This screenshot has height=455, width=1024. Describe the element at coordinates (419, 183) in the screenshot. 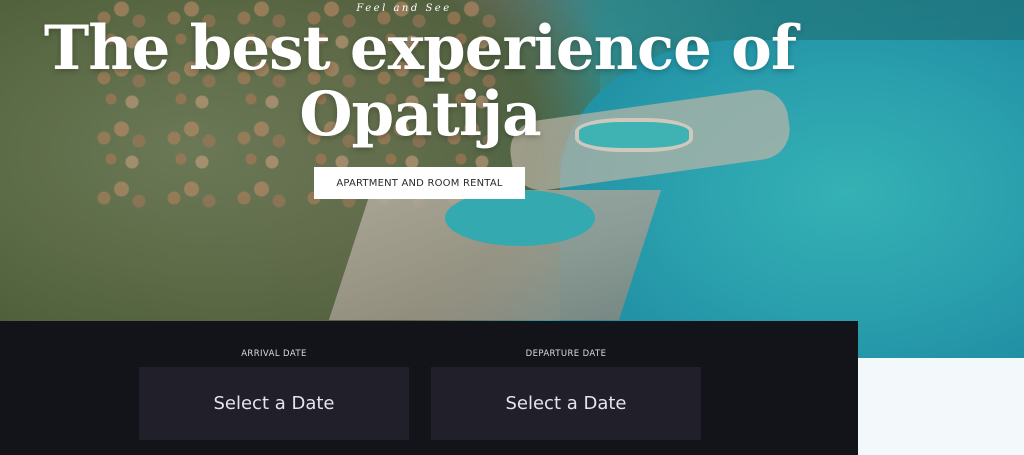

I see `rental-cta-button: APARTMENT AND ROOM RENTAL` at that location.